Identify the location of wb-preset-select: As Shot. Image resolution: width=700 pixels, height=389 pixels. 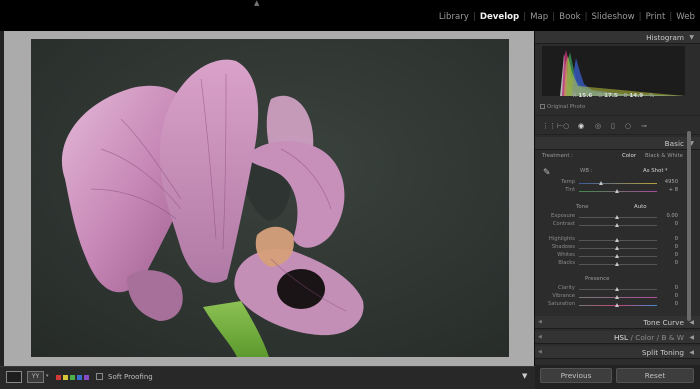
(653, 171).